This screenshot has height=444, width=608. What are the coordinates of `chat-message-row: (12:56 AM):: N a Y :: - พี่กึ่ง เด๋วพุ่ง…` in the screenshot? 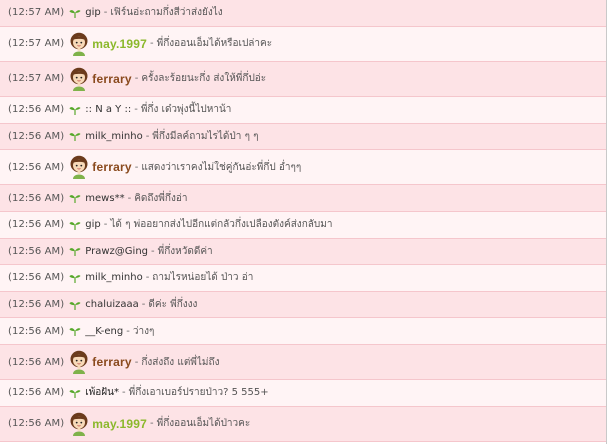 It's located at (303, 110).